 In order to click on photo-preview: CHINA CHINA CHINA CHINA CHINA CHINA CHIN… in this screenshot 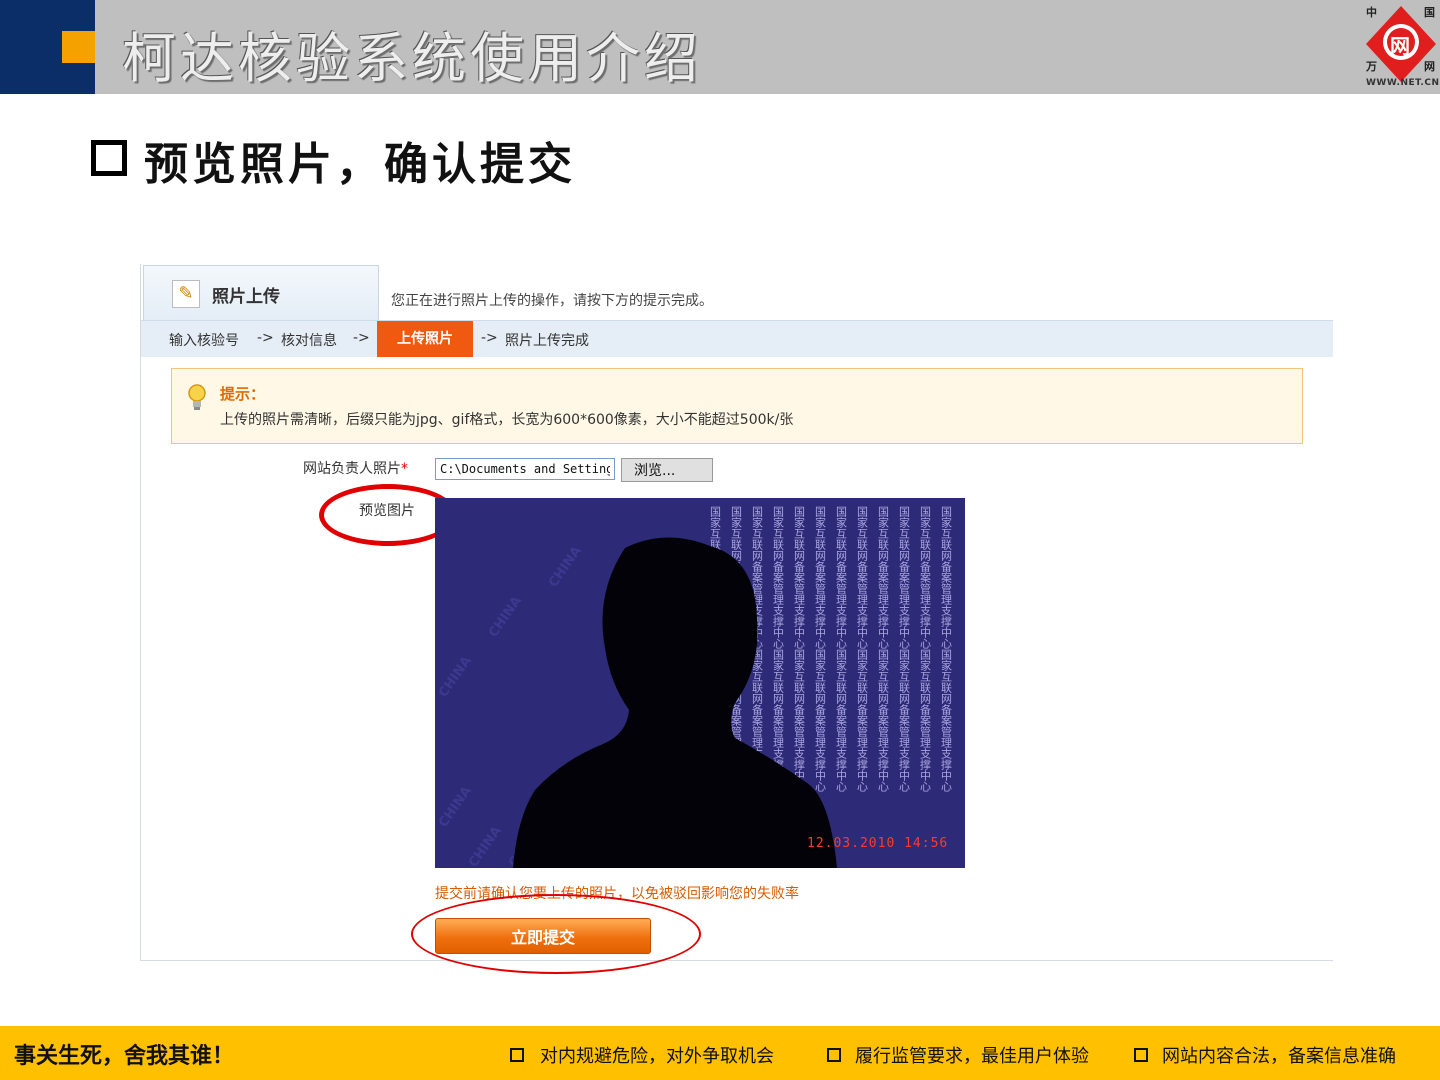, I will do `click(700, 683)`.